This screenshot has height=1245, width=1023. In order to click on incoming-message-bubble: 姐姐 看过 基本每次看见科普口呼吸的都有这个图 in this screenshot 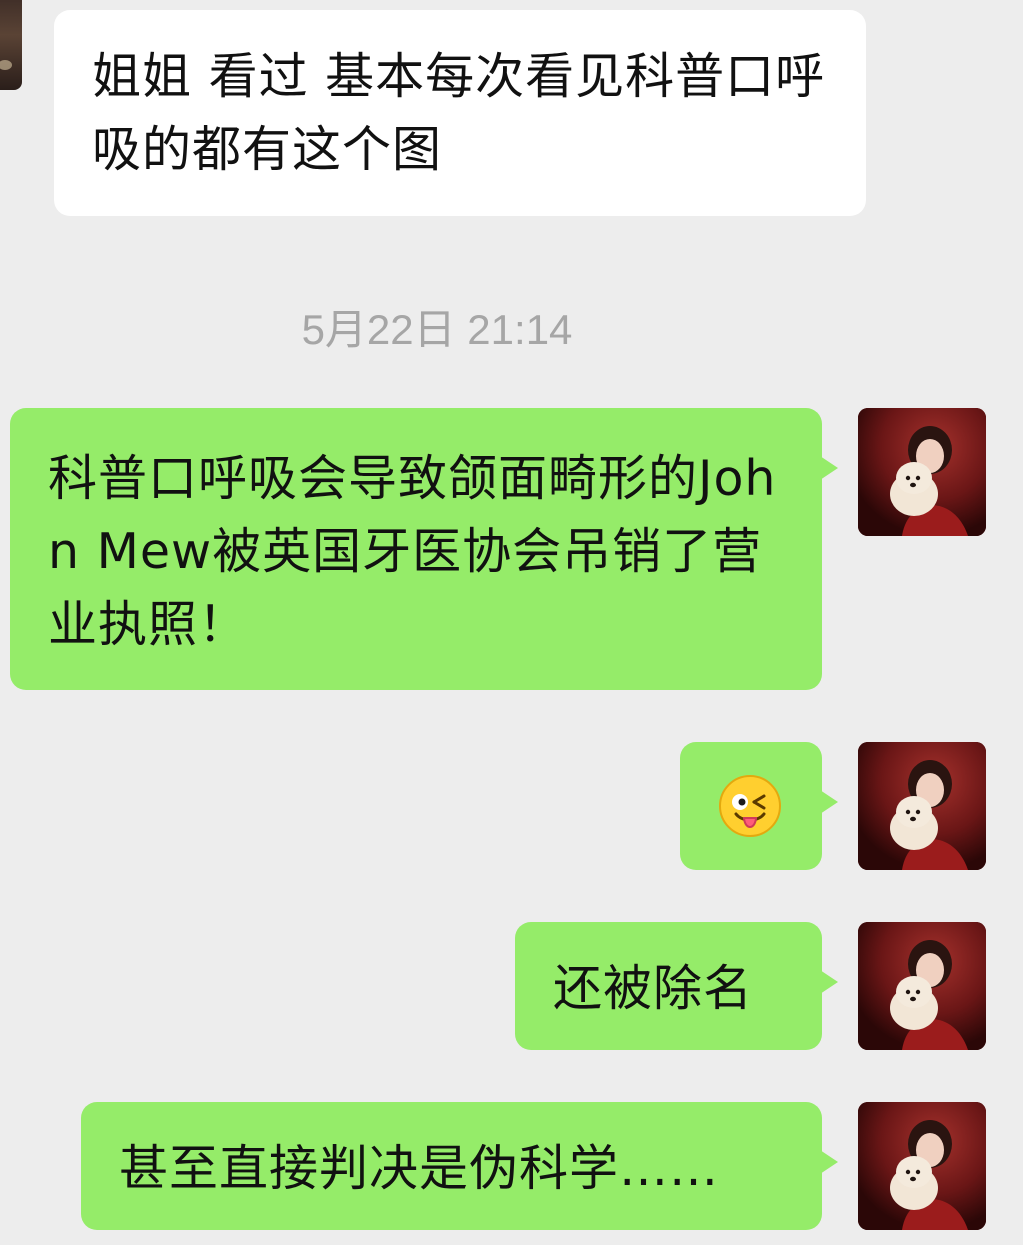, I will do `click(460, 113)`.